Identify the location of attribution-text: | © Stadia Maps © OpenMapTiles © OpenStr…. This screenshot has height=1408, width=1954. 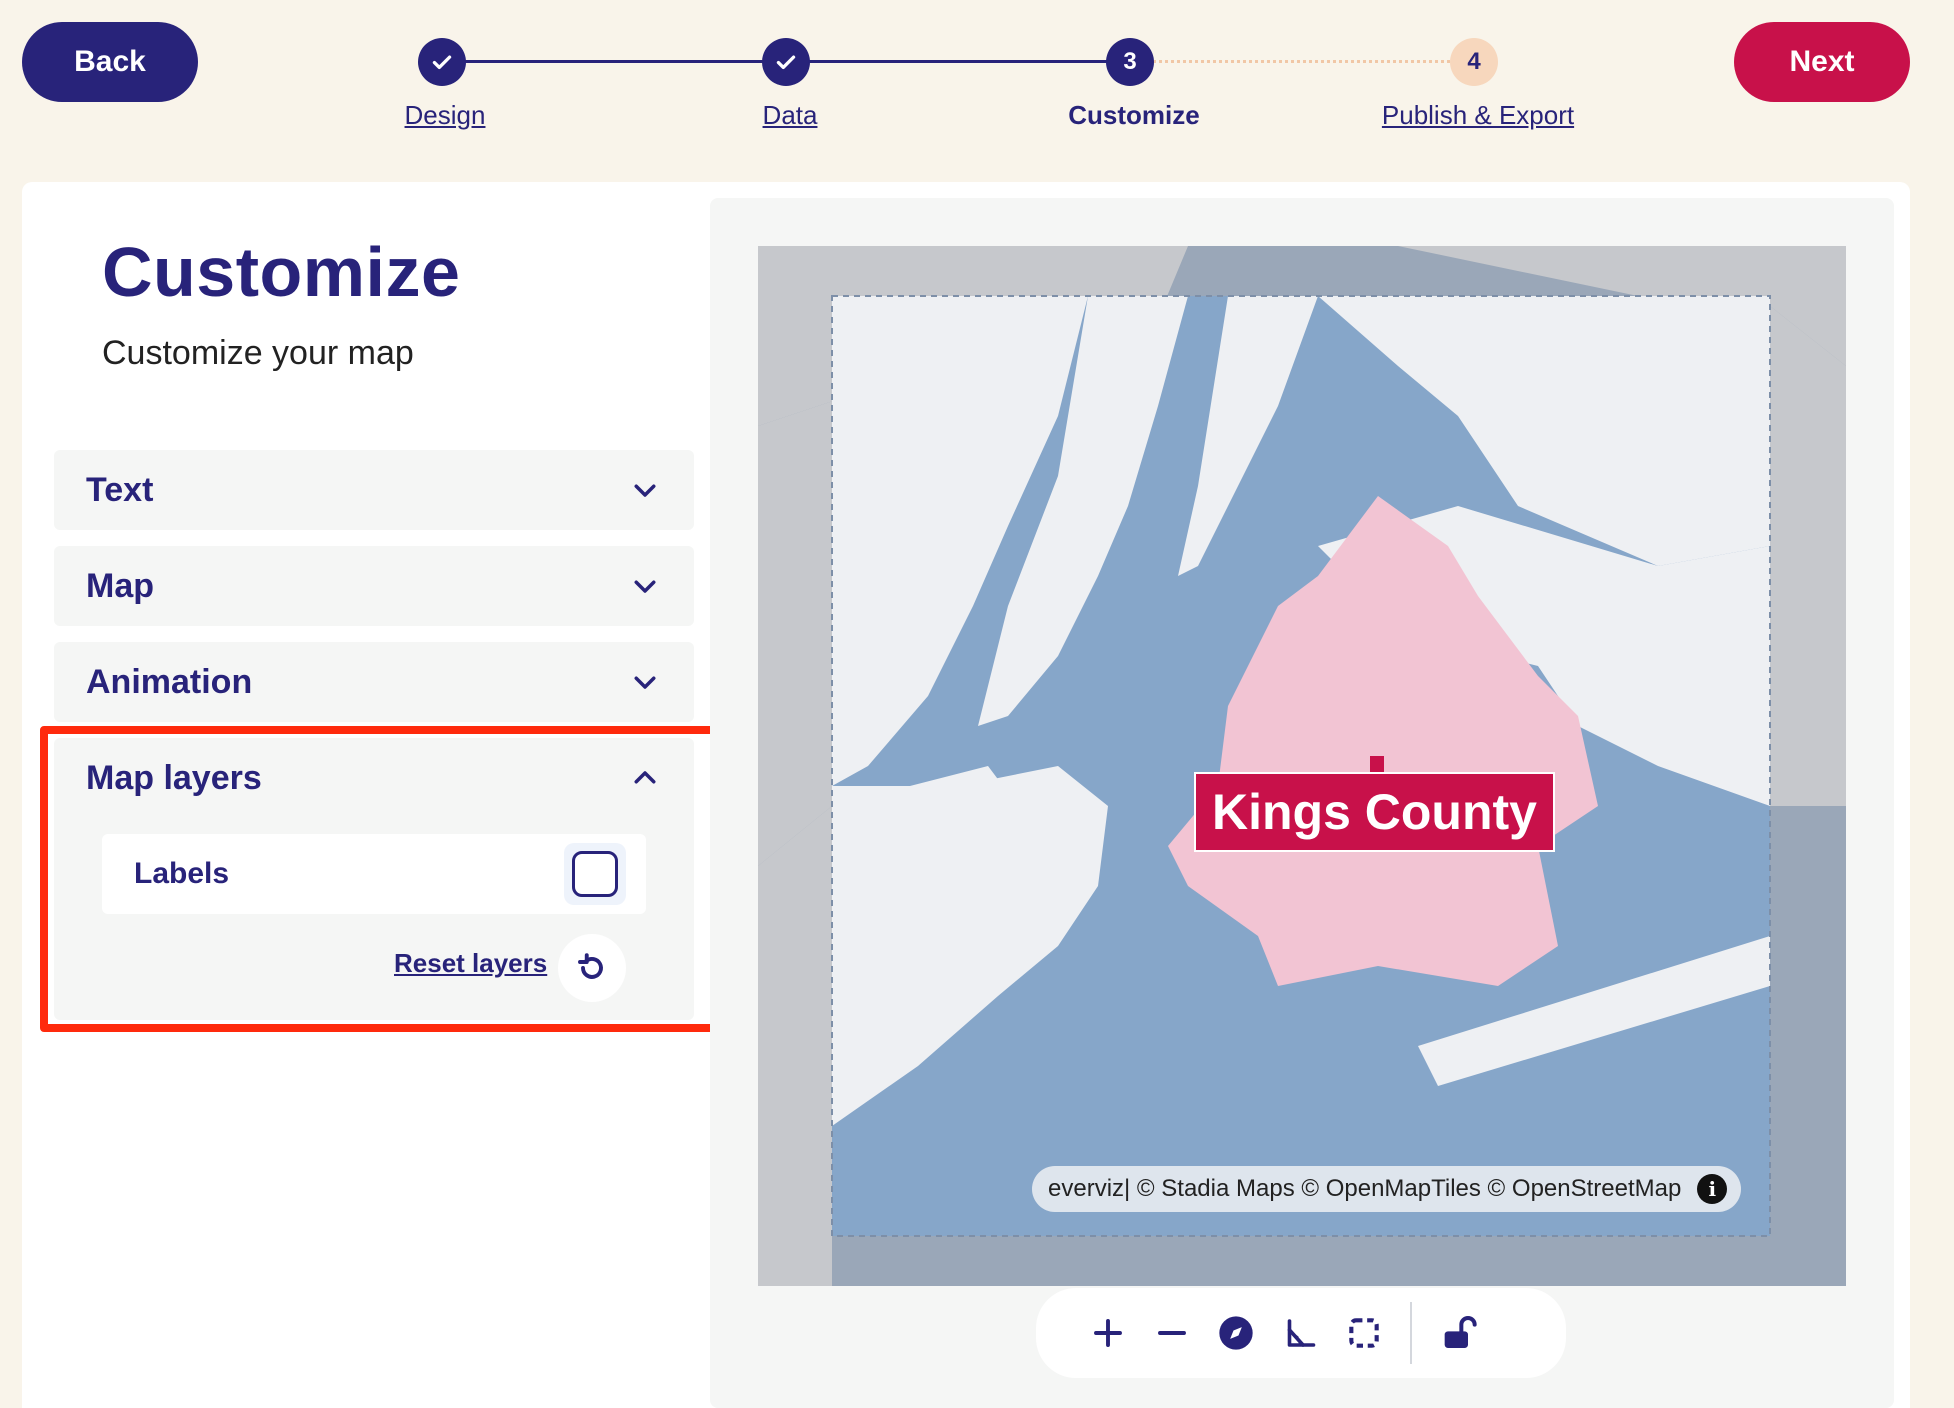
(1403, 1188).